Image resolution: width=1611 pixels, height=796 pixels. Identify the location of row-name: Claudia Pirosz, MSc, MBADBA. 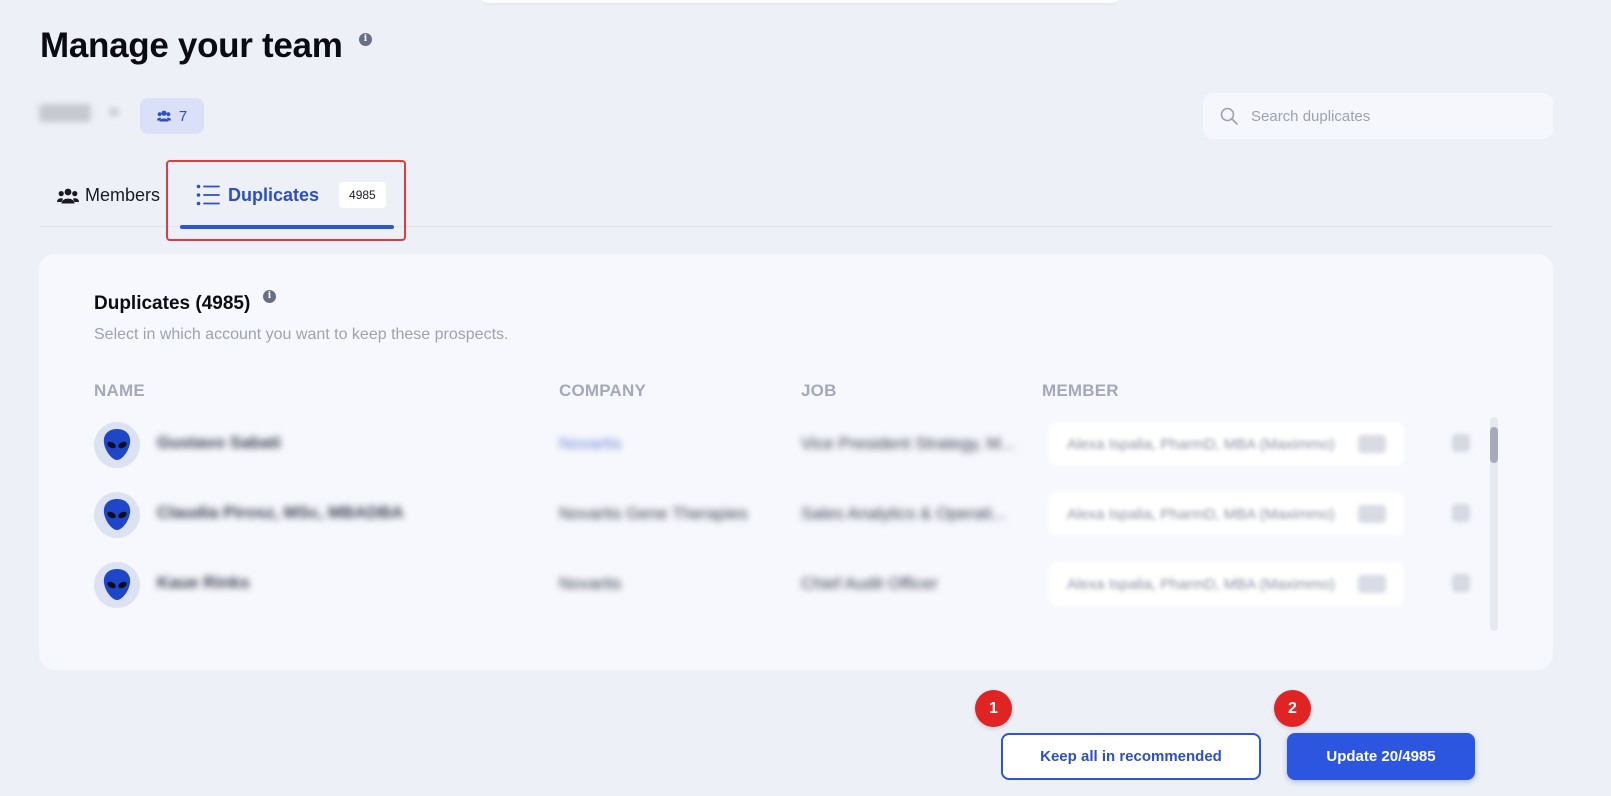
(280, 512).